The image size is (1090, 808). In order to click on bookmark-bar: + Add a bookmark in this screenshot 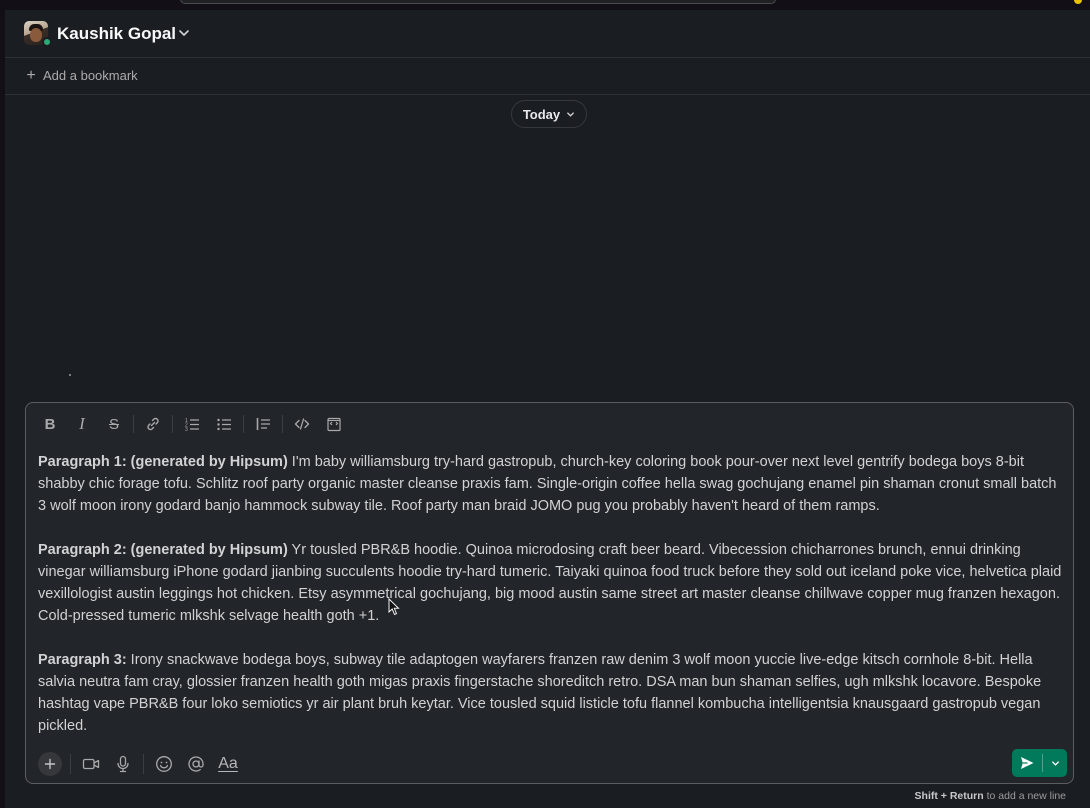, I will do `click(547, 77)`.